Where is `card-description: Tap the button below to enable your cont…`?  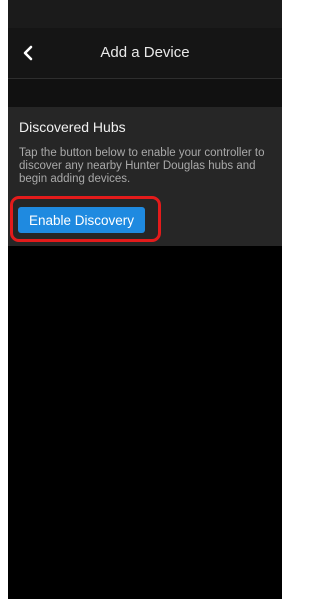
card-description: Tap the button below to enable your cont… is located at coordinates (142, 166).